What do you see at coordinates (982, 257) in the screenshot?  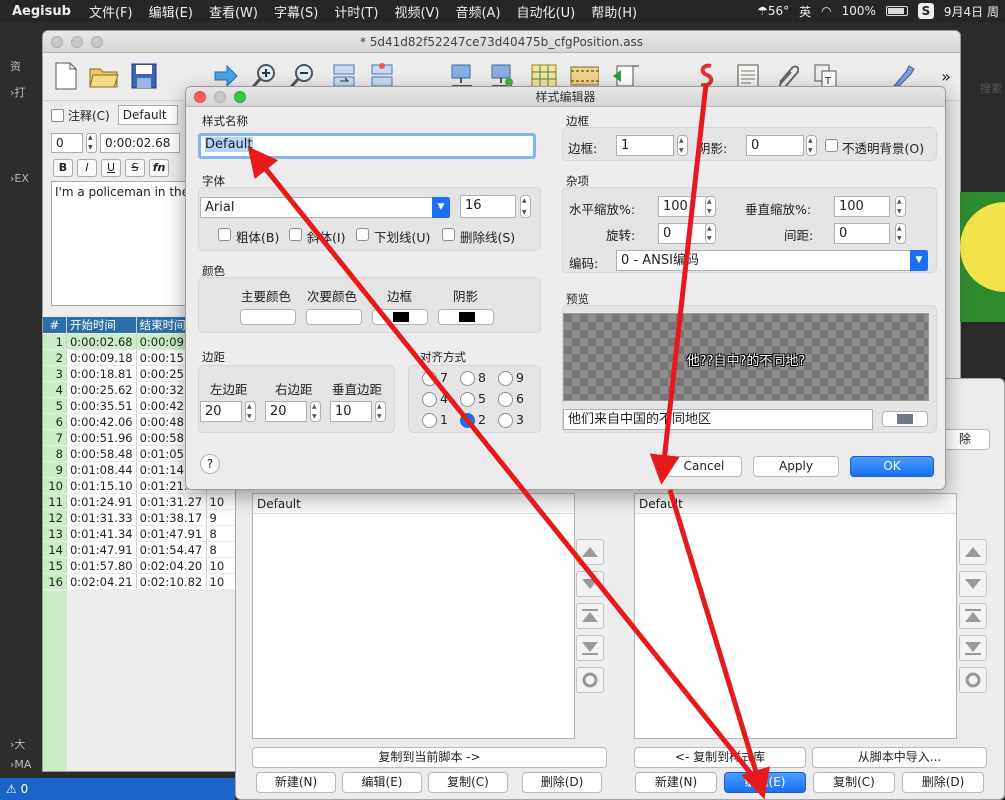 I see `video-display` at bounding box center [982, 257].